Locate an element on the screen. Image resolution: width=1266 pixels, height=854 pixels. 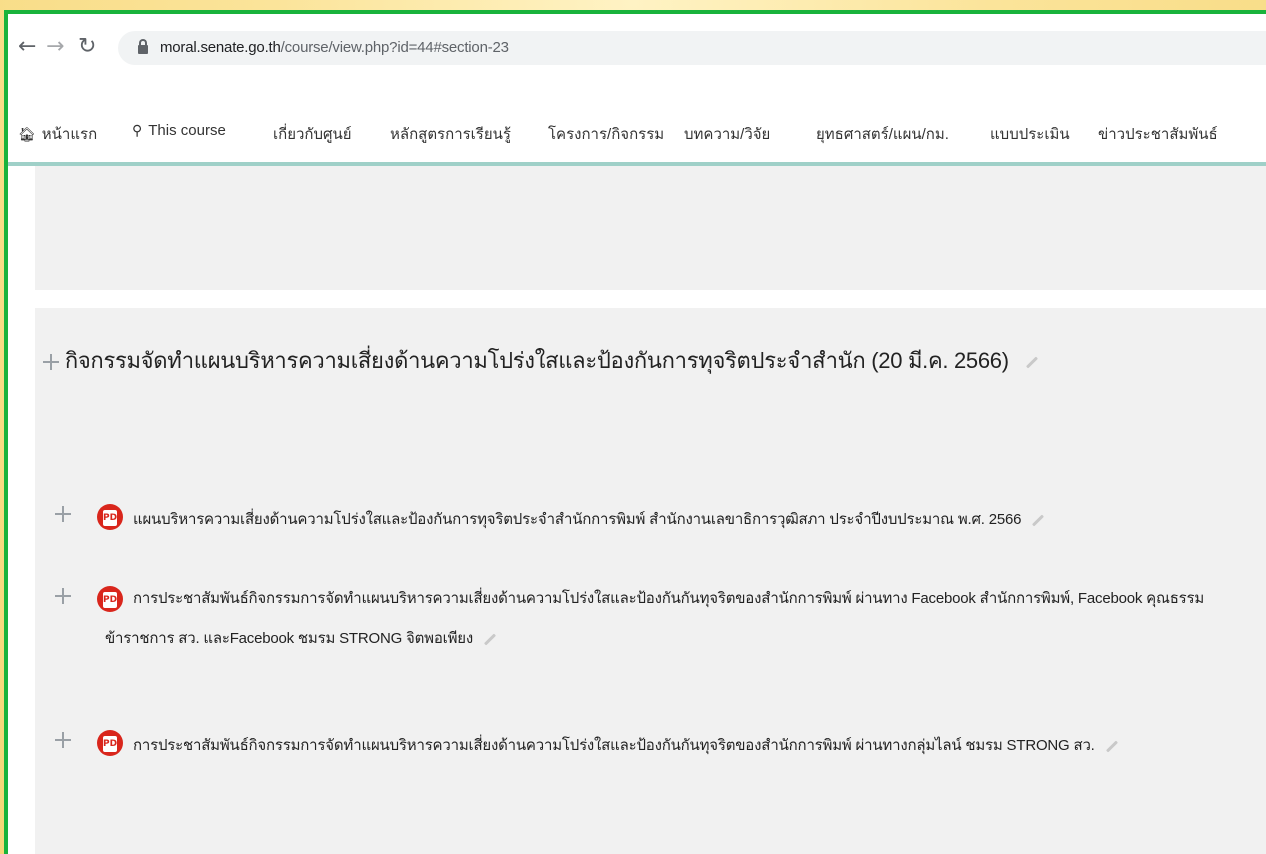
sitemap-icon: ⚲ is located at coordinates (137, 130).